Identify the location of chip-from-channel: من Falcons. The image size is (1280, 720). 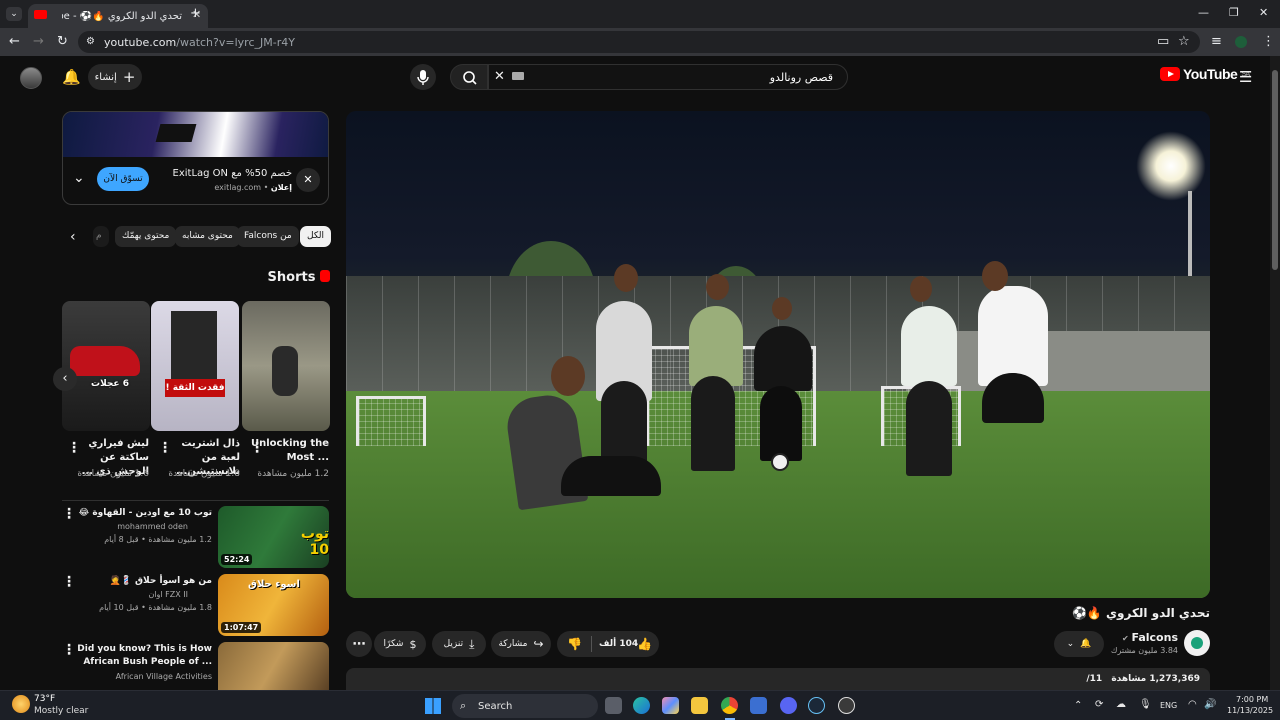
(268, 236).